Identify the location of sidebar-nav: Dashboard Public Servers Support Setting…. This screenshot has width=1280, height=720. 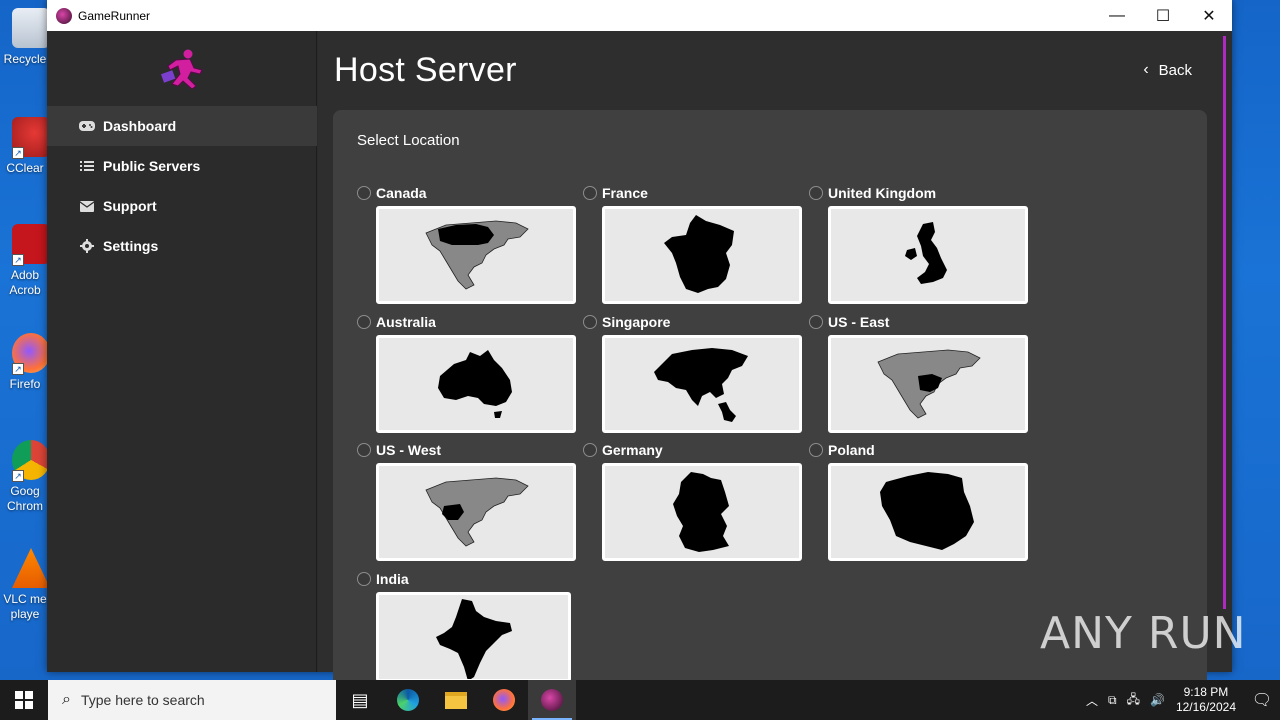
(182, 186).